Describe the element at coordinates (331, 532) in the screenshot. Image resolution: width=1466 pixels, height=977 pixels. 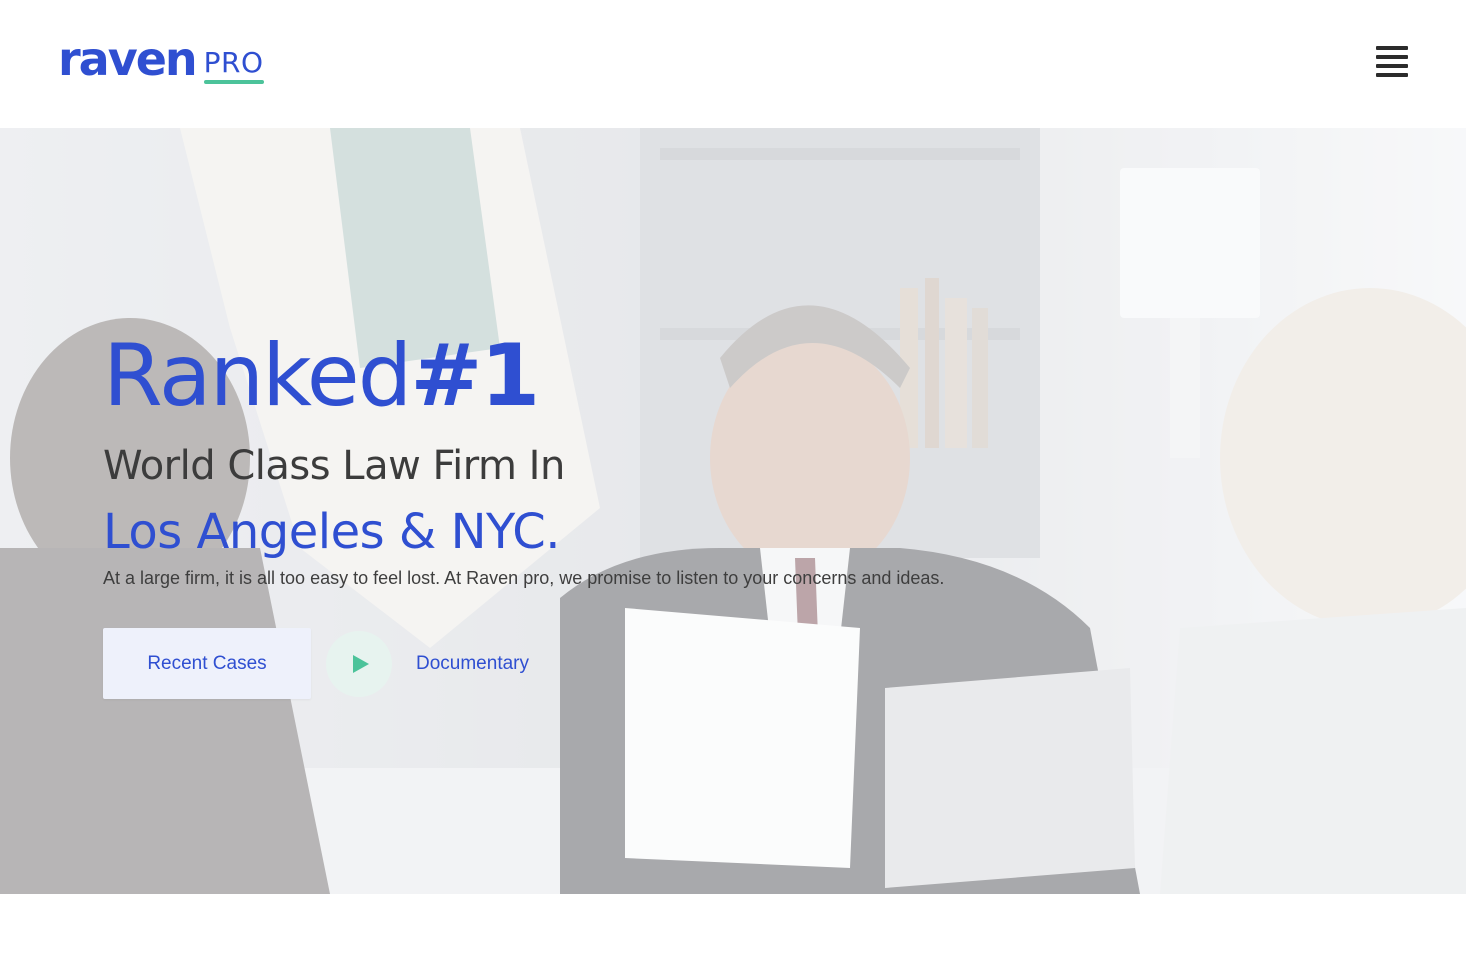
I see `hero-location: Los Angeles & NYC.` at that location.